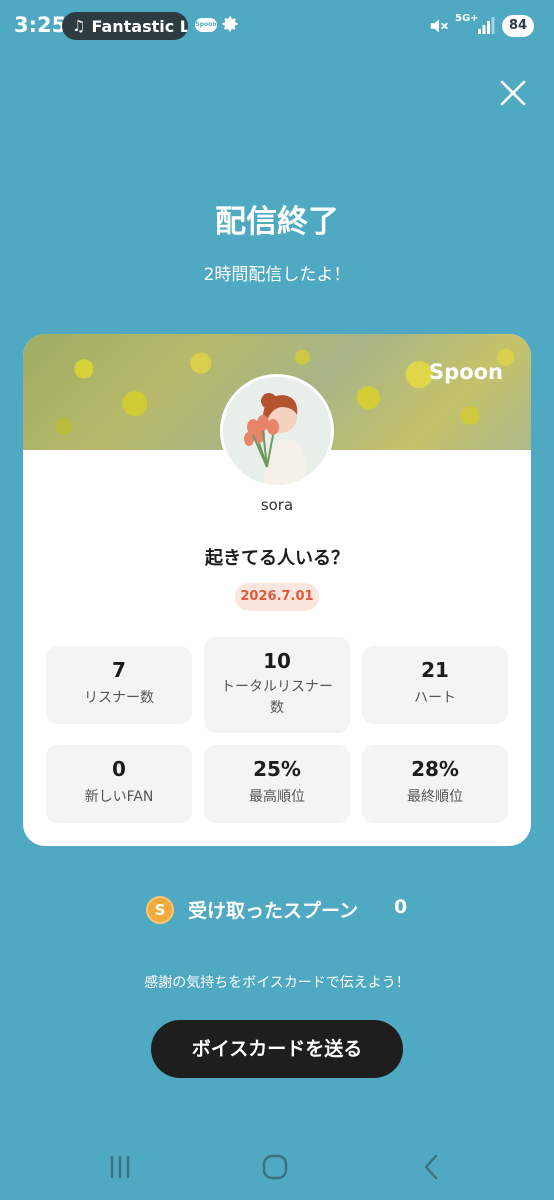 The width and height of the screenshot is (554, 1200). I want to click on stat-new-fans: 0 新しいFAN, so click(119, 784).